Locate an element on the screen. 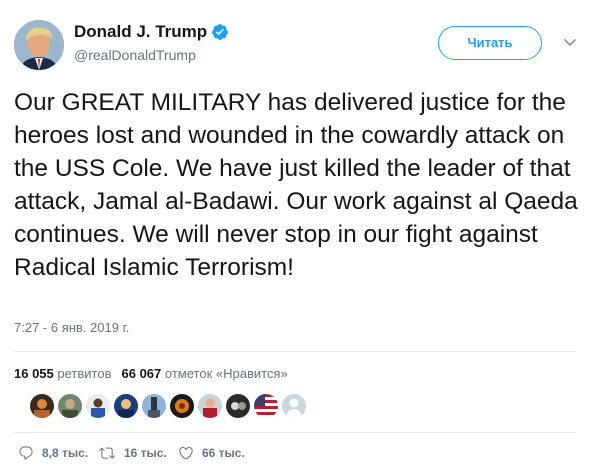 The height and width of the screenshot is (472, 599). follow-button: Читать is located at coordinates (490, 43).